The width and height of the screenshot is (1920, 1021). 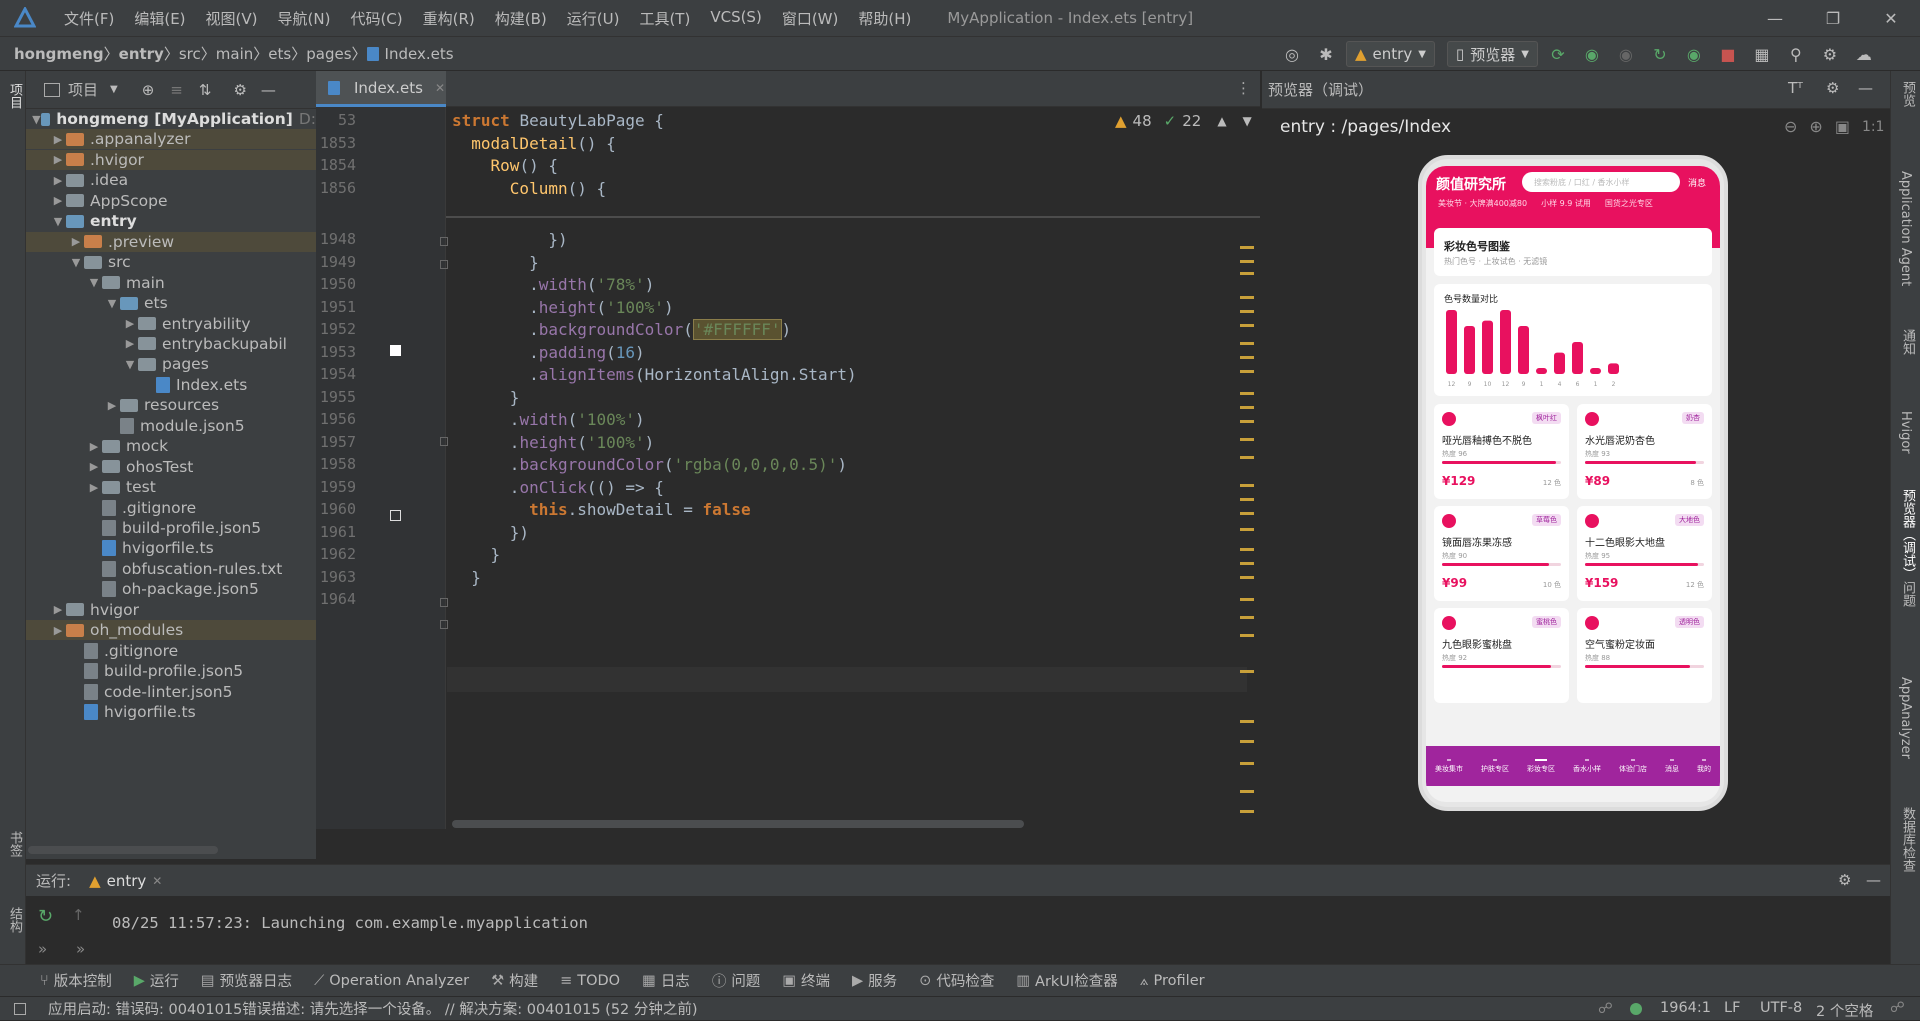 I want to click on tree-node: obfuscation-rules.txt, so click(x=171, y=569).